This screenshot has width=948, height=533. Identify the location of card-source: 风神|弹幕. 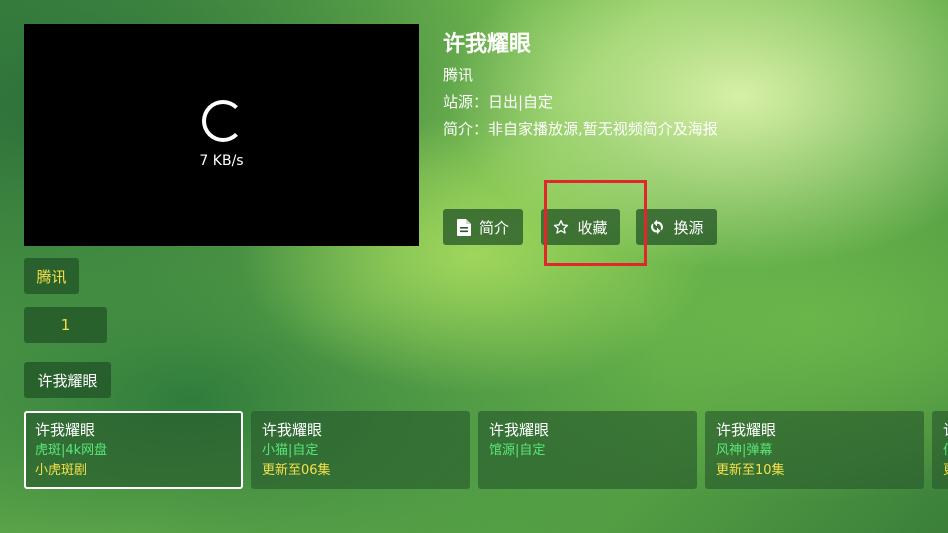
(744, 450).